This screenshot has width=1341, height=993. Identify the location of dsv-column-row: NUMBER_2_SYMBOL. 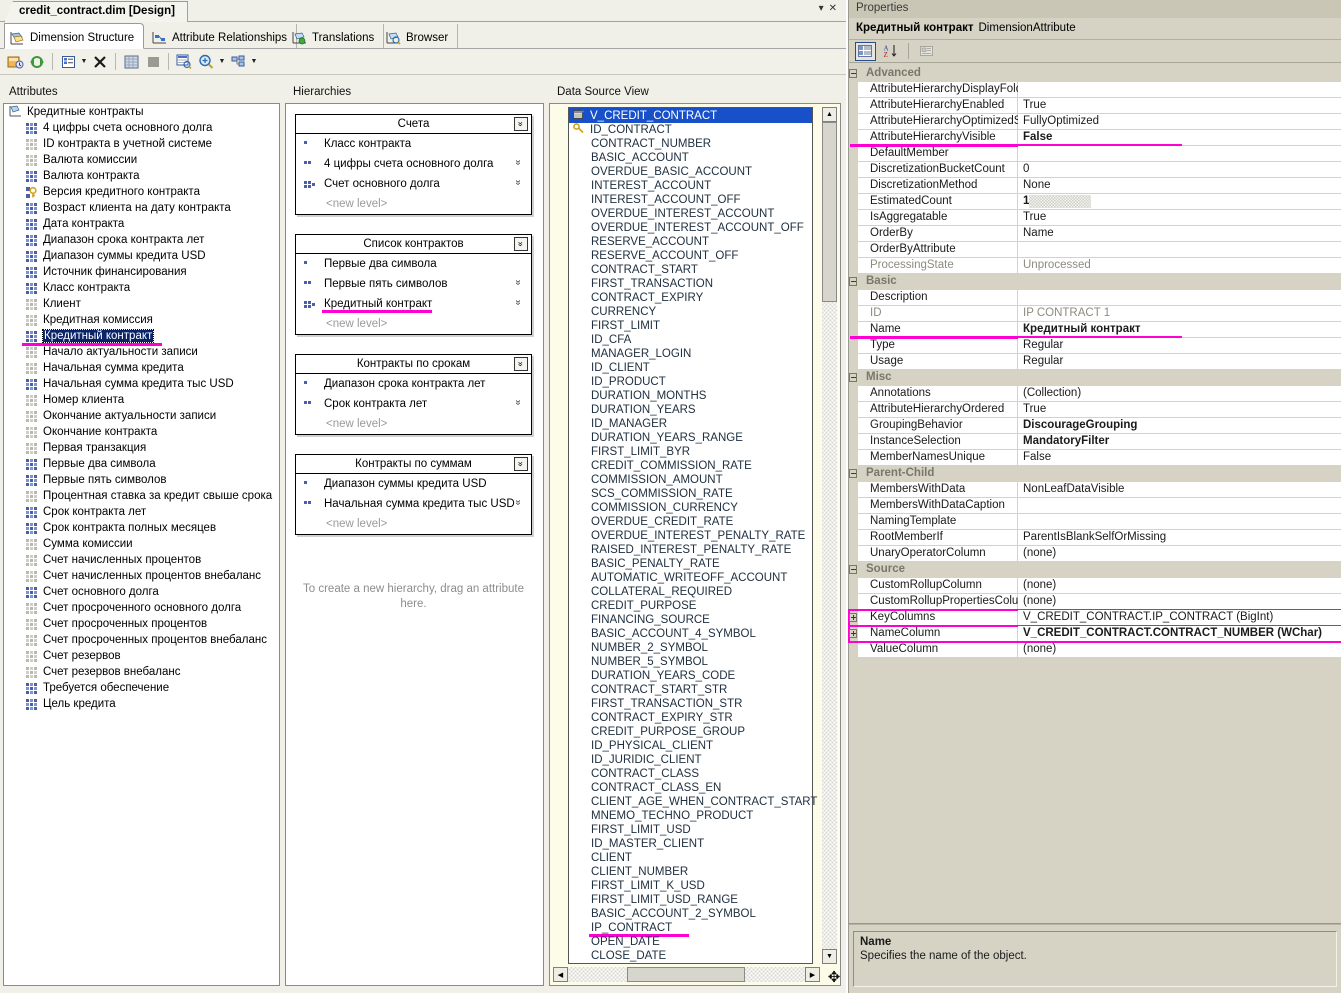
(690, 648).